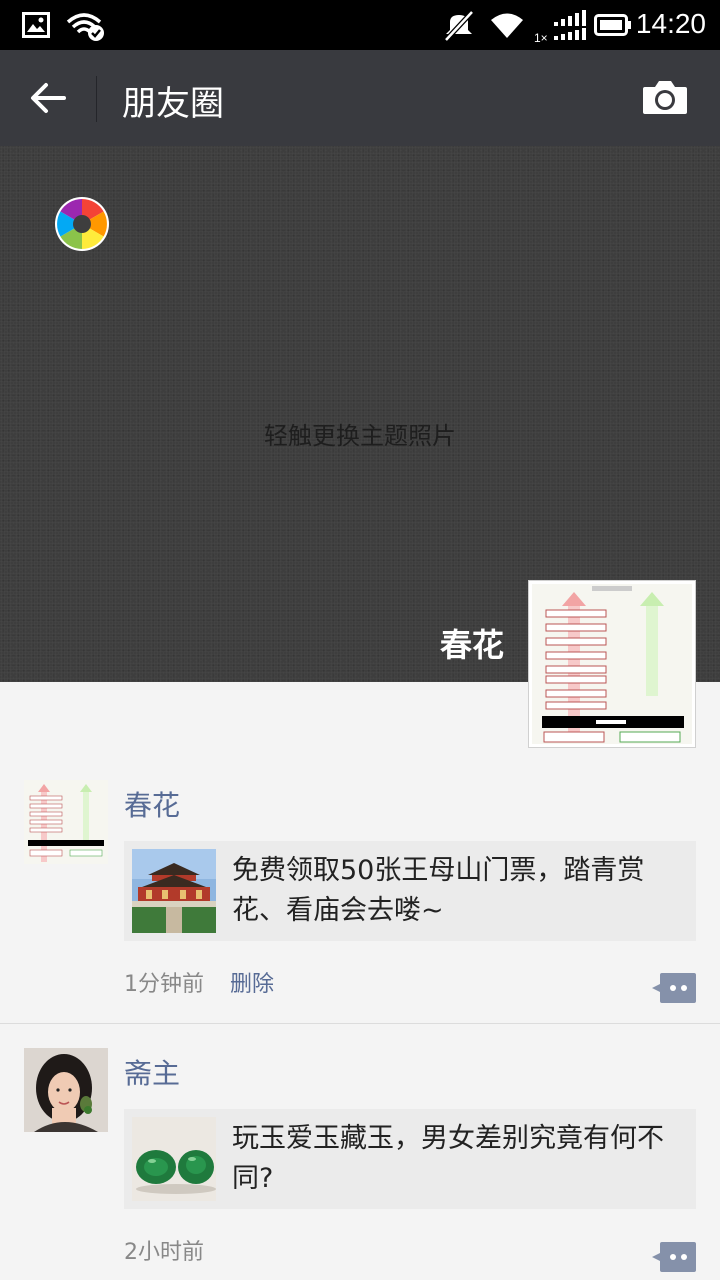 This screenshot has height=1280, width=720. Describe the element at coordinates (448, 1158) in the screenshot. I see `link-title: 玩玉爱玉藏玉，男女差别究竟有何不同?` at that location.